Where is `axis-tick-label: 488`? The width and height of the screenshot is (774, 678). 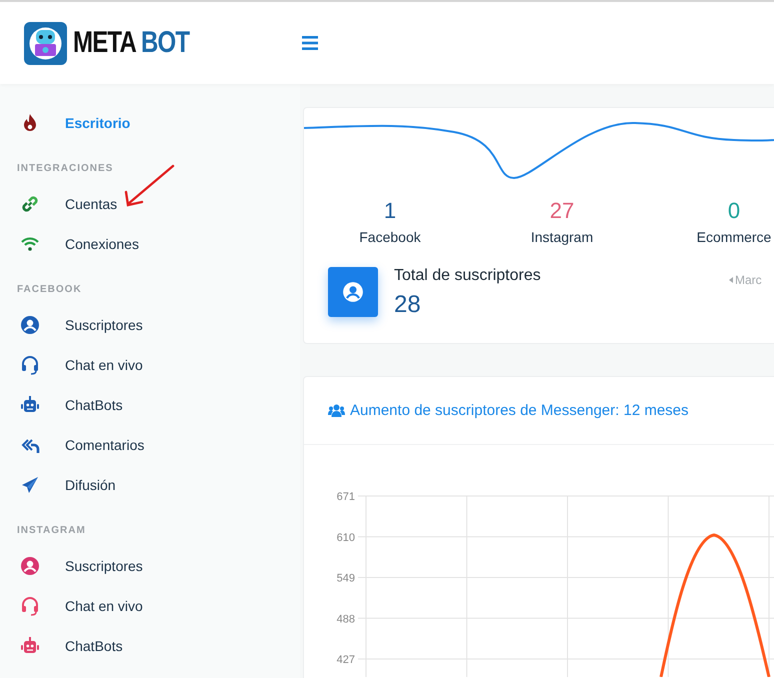
axis-tick-label: 488 is located at coordinates (345, 619).